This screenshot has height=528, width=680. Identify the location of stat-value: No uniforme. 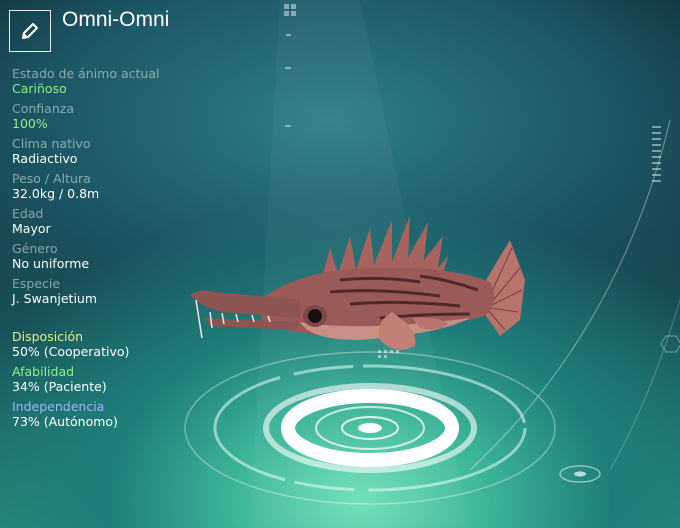
(51, 263).